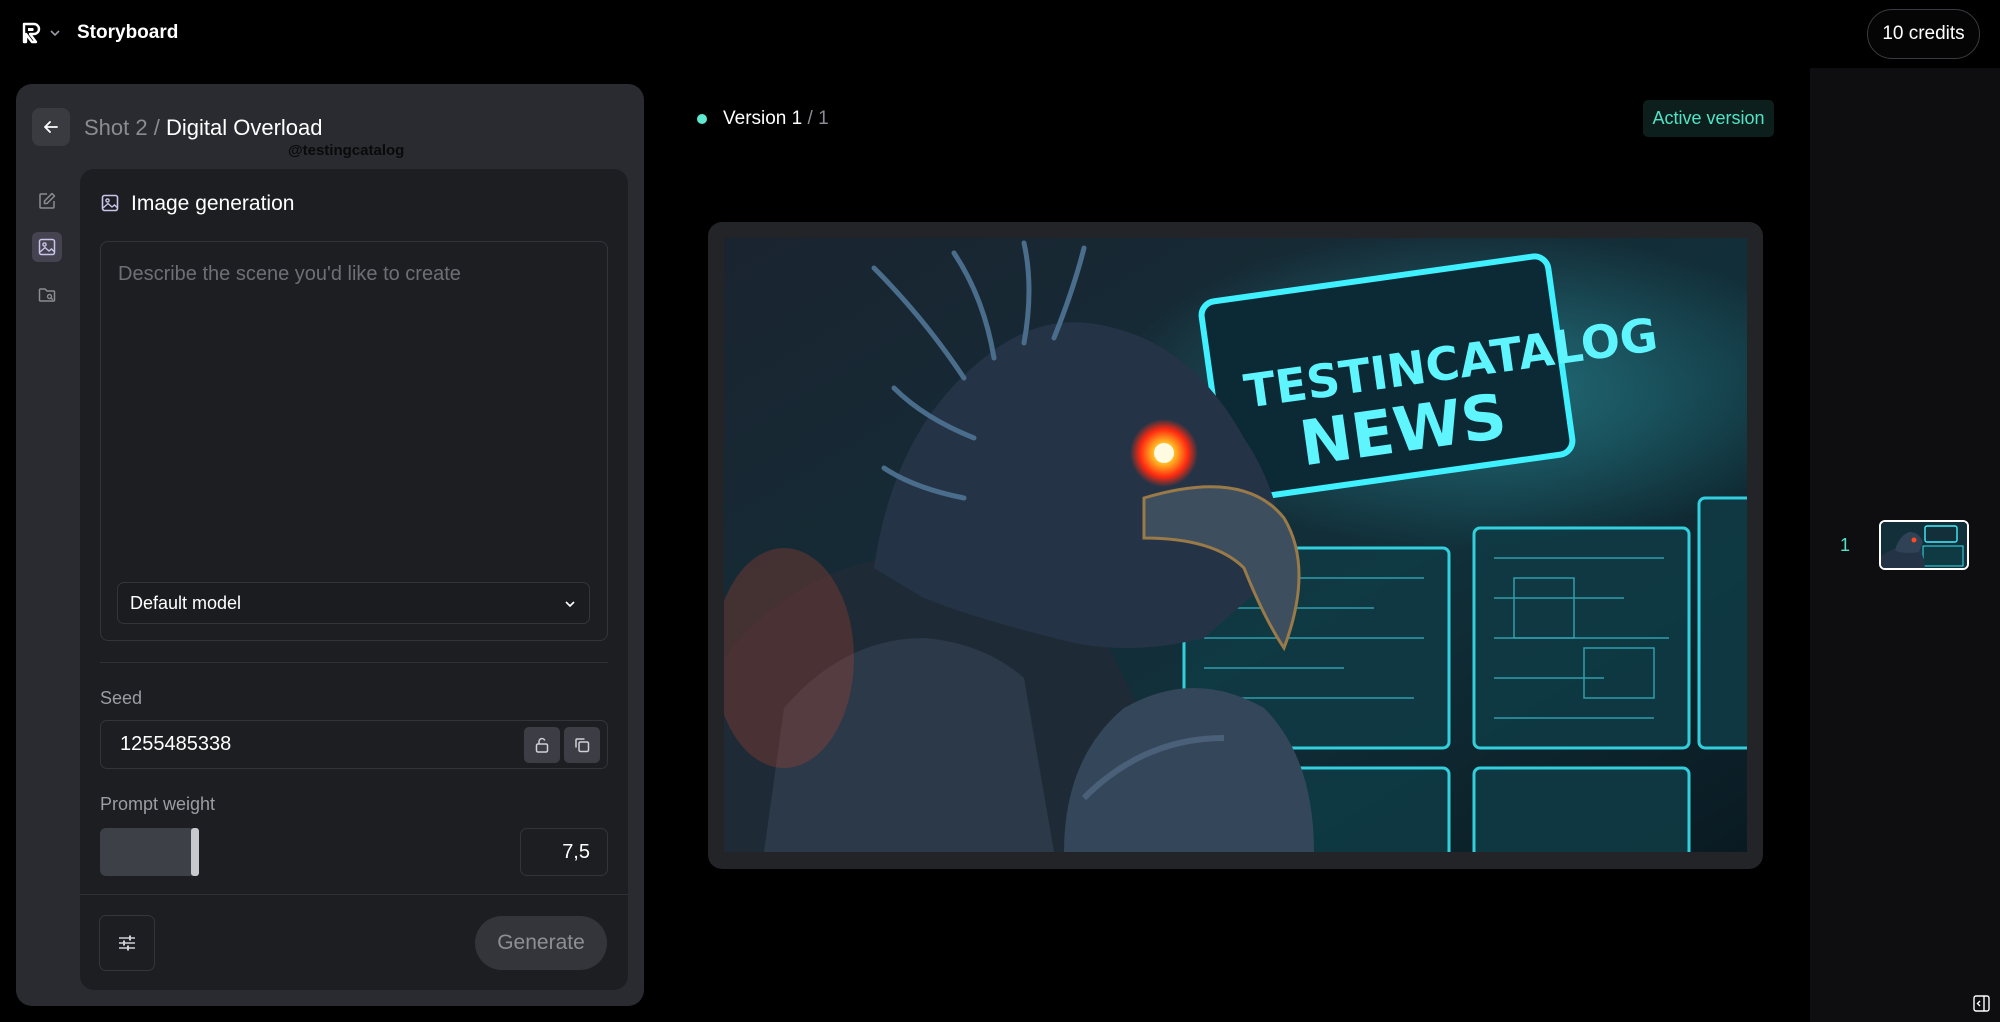 The image size is (2000, 1022). Describe the element at coordinates (763, 118) in the screenshot. I see `version-current: Version 1` at that location.